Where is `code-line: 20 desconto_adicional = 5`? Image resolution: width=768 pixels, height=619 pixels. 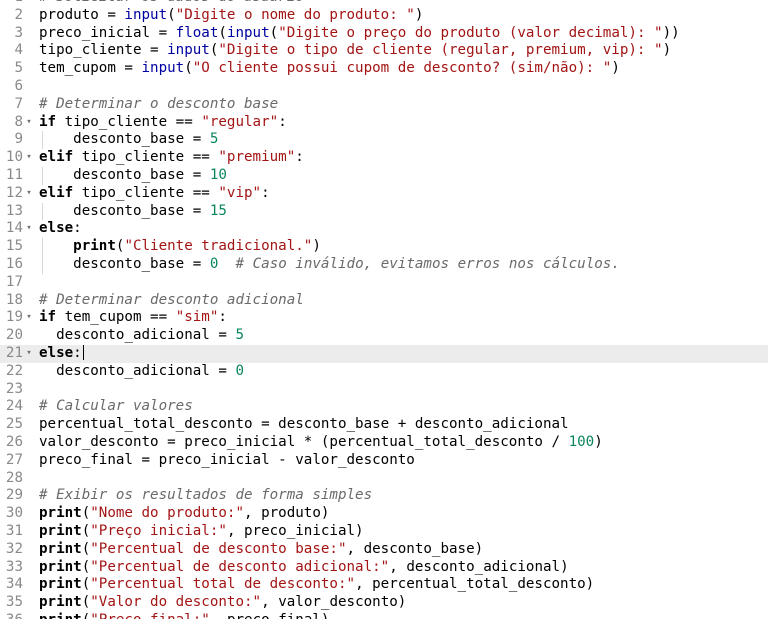 code-line: 20 desconto_adicional = 5 is located at coordinates (384, 336).